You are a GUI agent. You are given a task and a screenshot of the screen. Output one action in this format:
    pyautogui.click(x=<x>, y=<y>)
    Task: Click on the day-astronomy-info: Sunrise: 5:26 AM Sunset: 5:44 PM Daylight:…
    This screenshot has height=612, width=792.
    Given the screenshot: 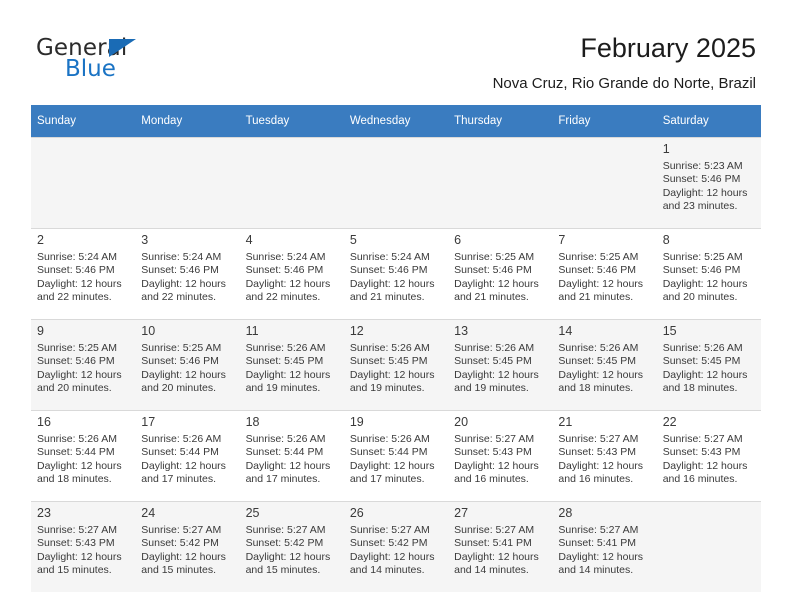 What is the action you would take?
    pyautogui.click(x=83, y=459)
    